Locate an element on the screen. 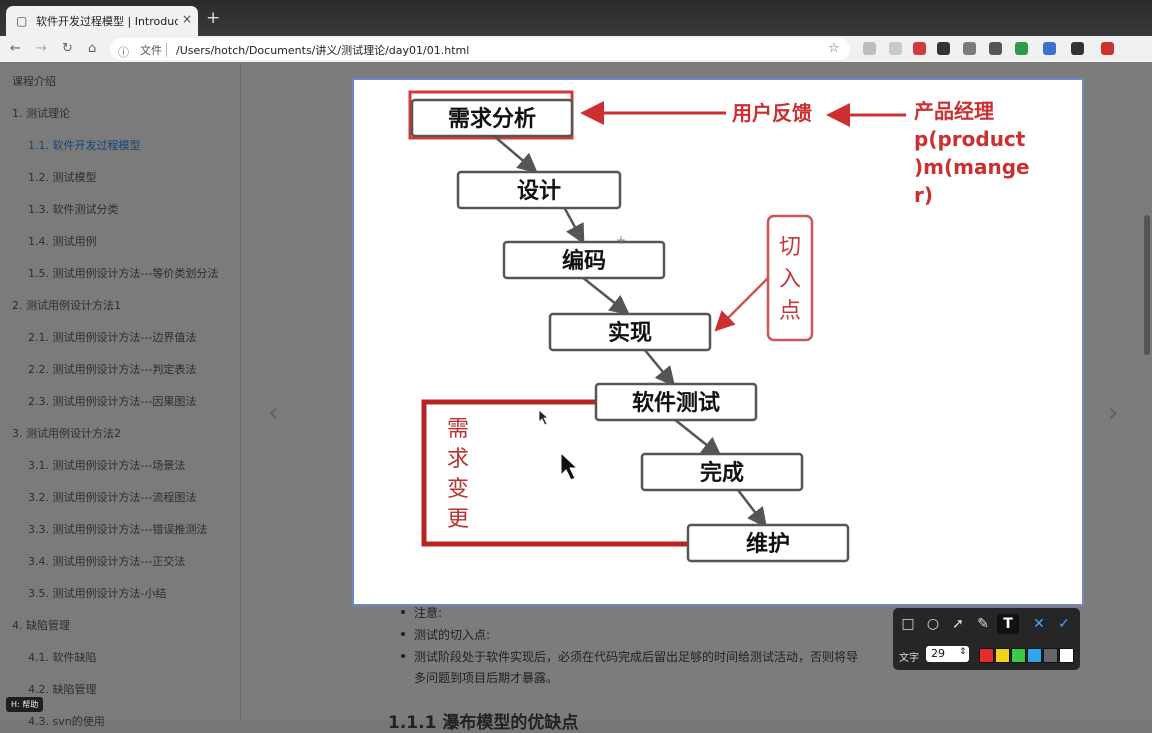 The width and height of the screenshot is (1152, 733). sidebar-item: 4.3. svn的使用 is located at coordinates (66, 721).